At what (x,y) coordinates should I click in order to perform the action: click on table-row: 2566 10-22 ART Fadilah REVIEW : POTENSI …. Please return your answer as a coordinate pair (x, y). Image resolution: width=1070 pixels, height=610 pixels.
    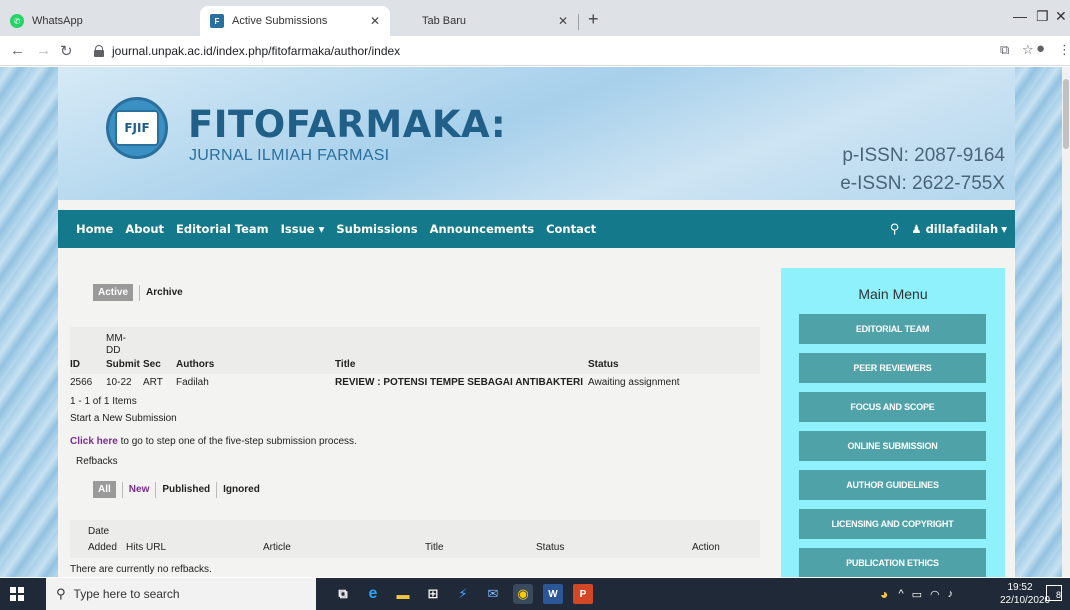
    Looking at the image, I should click on (415, 383).